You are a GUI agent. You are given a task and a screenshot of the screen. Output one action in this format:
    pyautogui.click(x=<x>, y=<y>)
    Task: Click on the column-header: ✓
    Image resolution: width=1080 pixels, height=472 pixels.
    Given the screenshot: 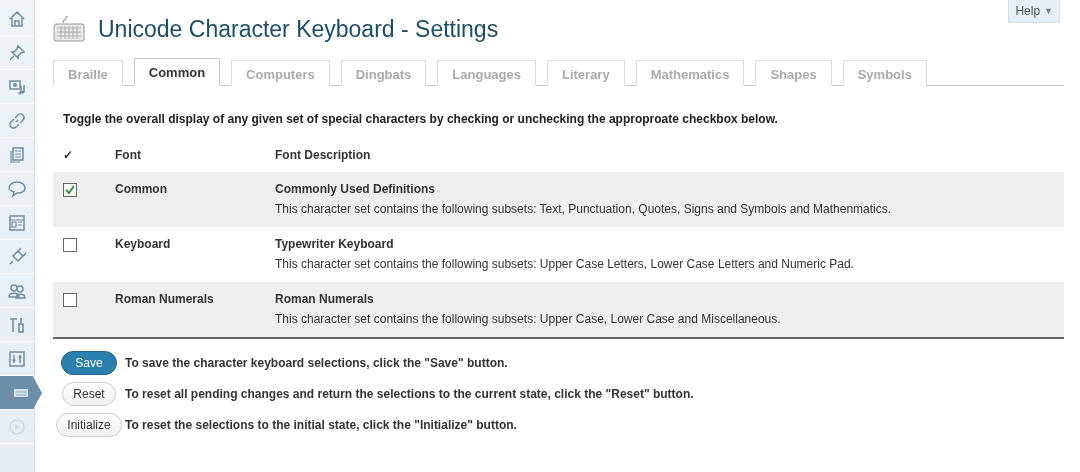 What is the action you would take?
    pyautogui.click(x=68, y=155)
    